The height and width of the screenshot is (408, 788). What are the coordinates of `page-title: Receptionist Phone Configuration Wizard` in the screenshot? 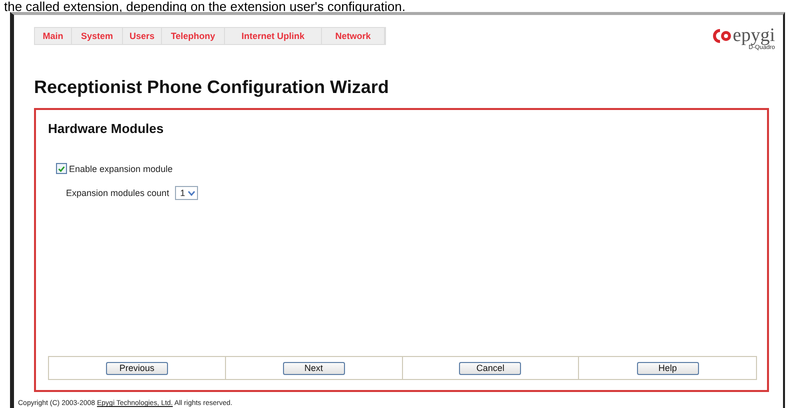 It's located at (212, 87).